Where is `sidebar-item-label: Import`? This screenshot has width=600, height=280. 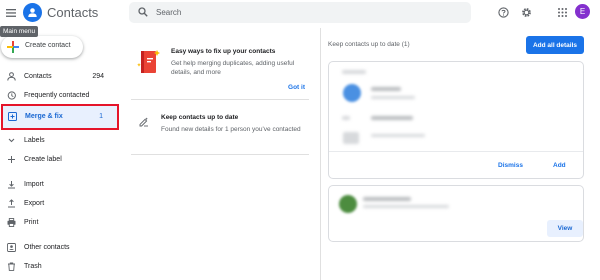
sidebar-item-label: Import is located at coordinates (34, 184).